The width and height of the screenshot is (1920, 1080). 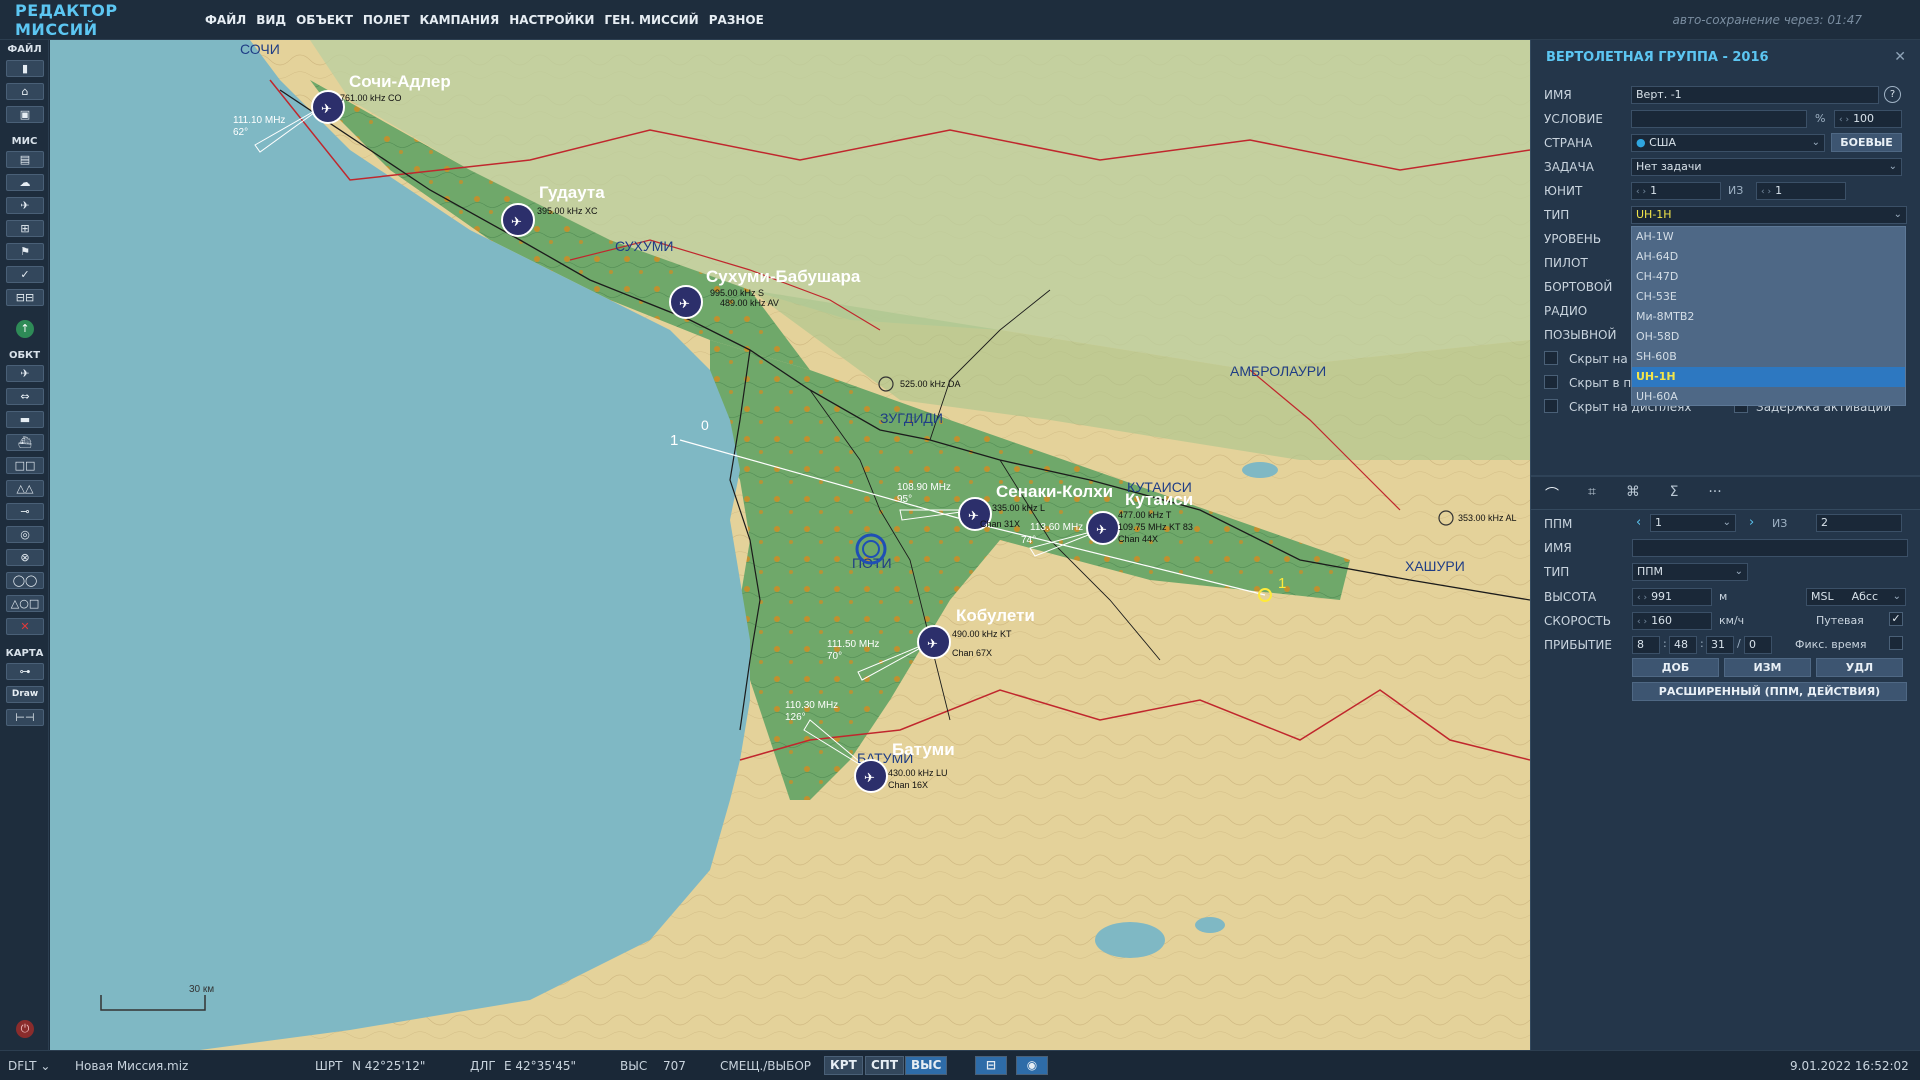 I want to click on target-icon: ⊞, so click(x=25, y=228).